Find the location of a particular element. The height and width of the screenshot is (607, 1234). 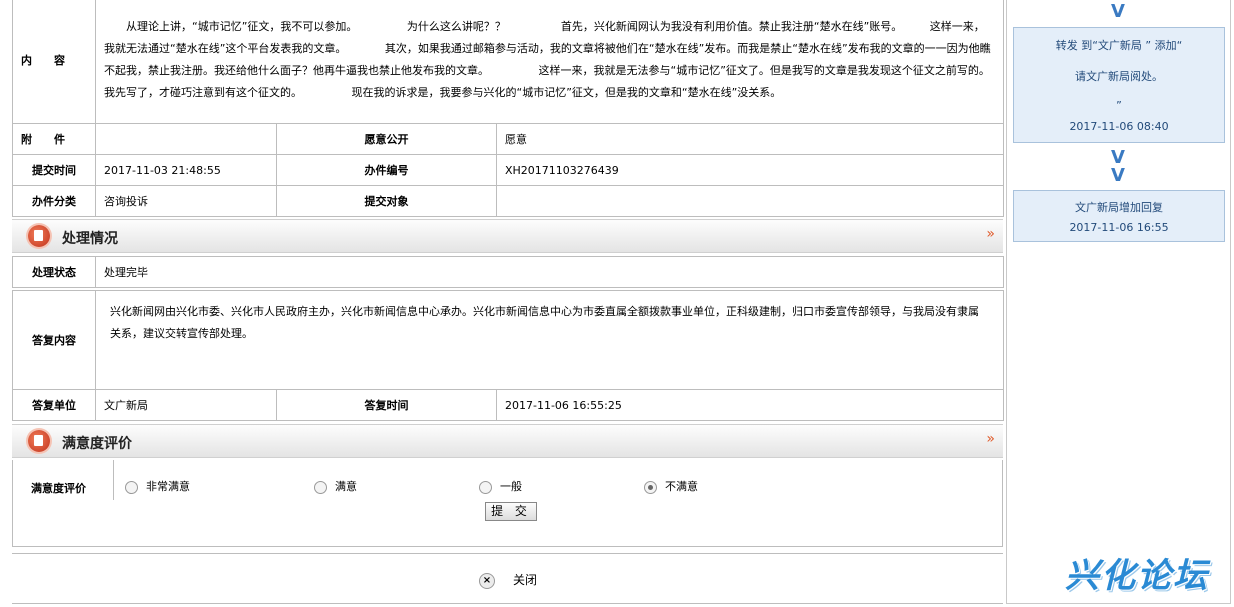

rating-section-title: 满意度评价 is located at coordinates (97, 444).